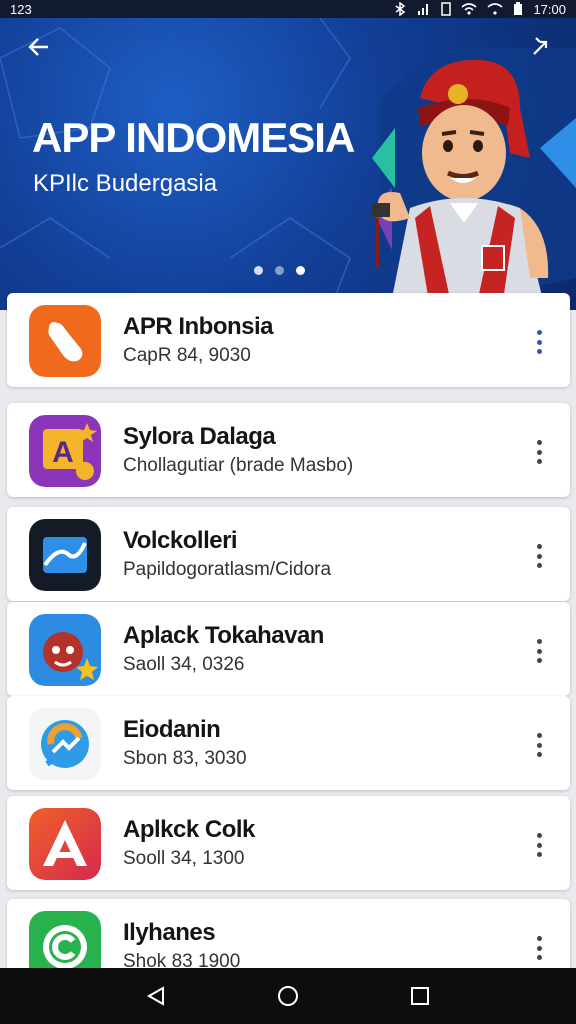  What do you see at coordinates (189, 829) in the screenshot?
I see `app-name: Aplkck Colk` at bounding box center [189, 829].